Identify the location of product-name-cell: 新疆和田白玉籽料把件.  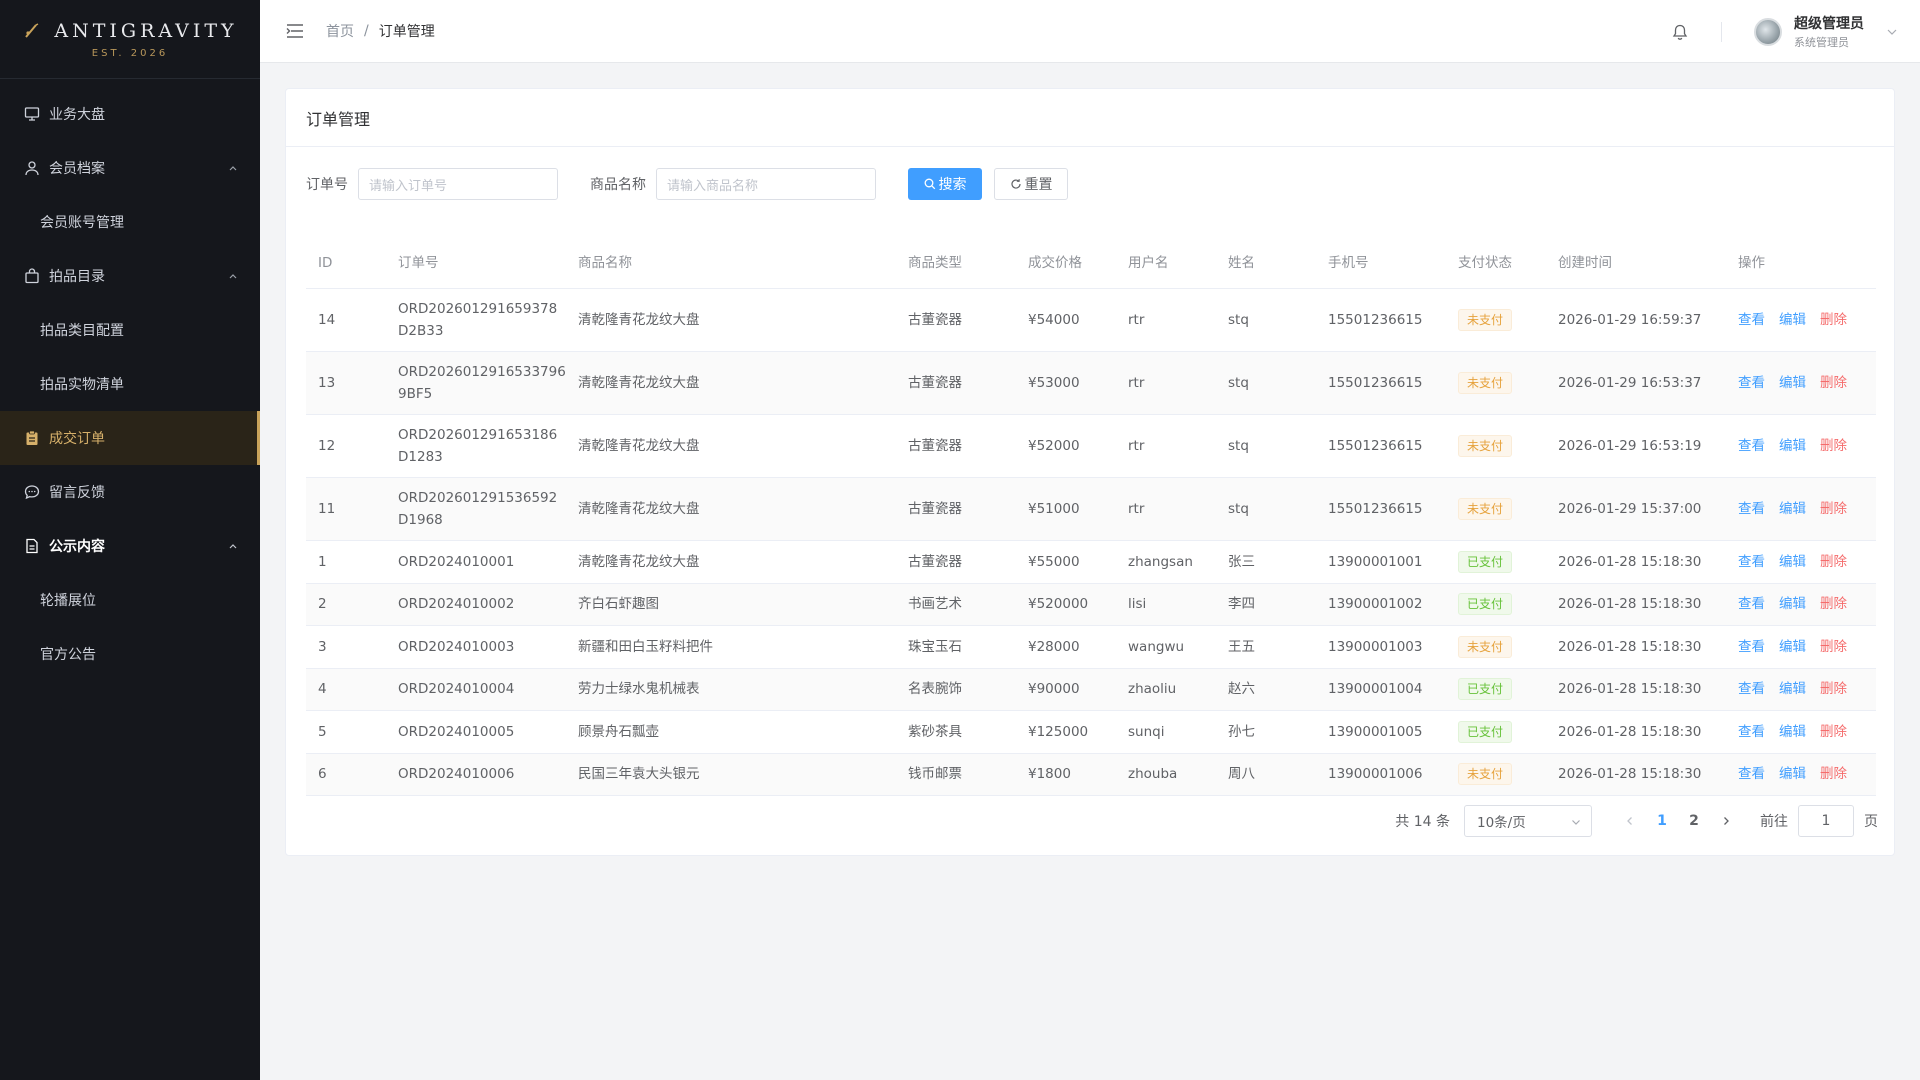
(645, 646).